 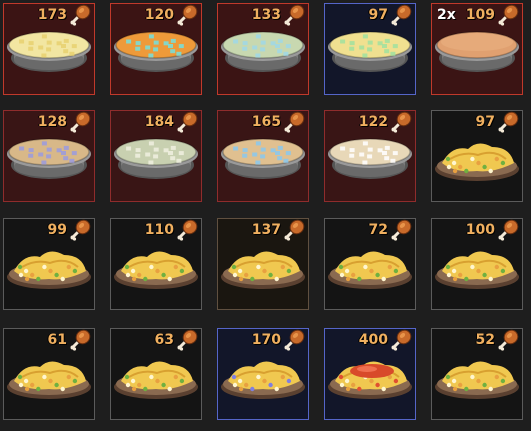 I want to click on item-count: 120, so click(x=159, y=15).